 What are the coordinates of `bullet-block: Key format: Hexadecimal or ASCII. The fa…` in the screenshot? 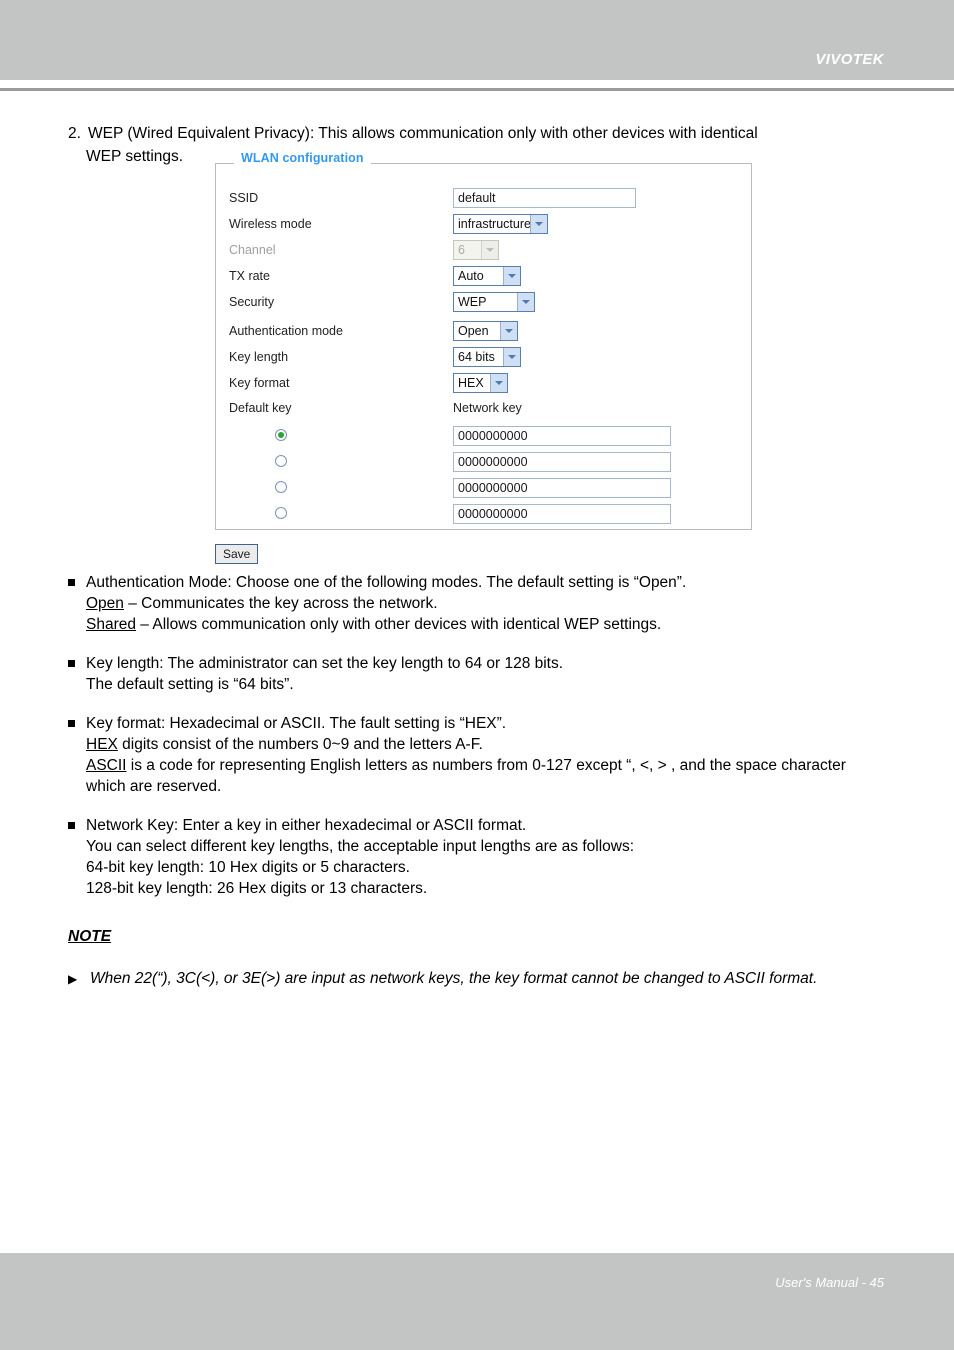 It's located at (478, 755).